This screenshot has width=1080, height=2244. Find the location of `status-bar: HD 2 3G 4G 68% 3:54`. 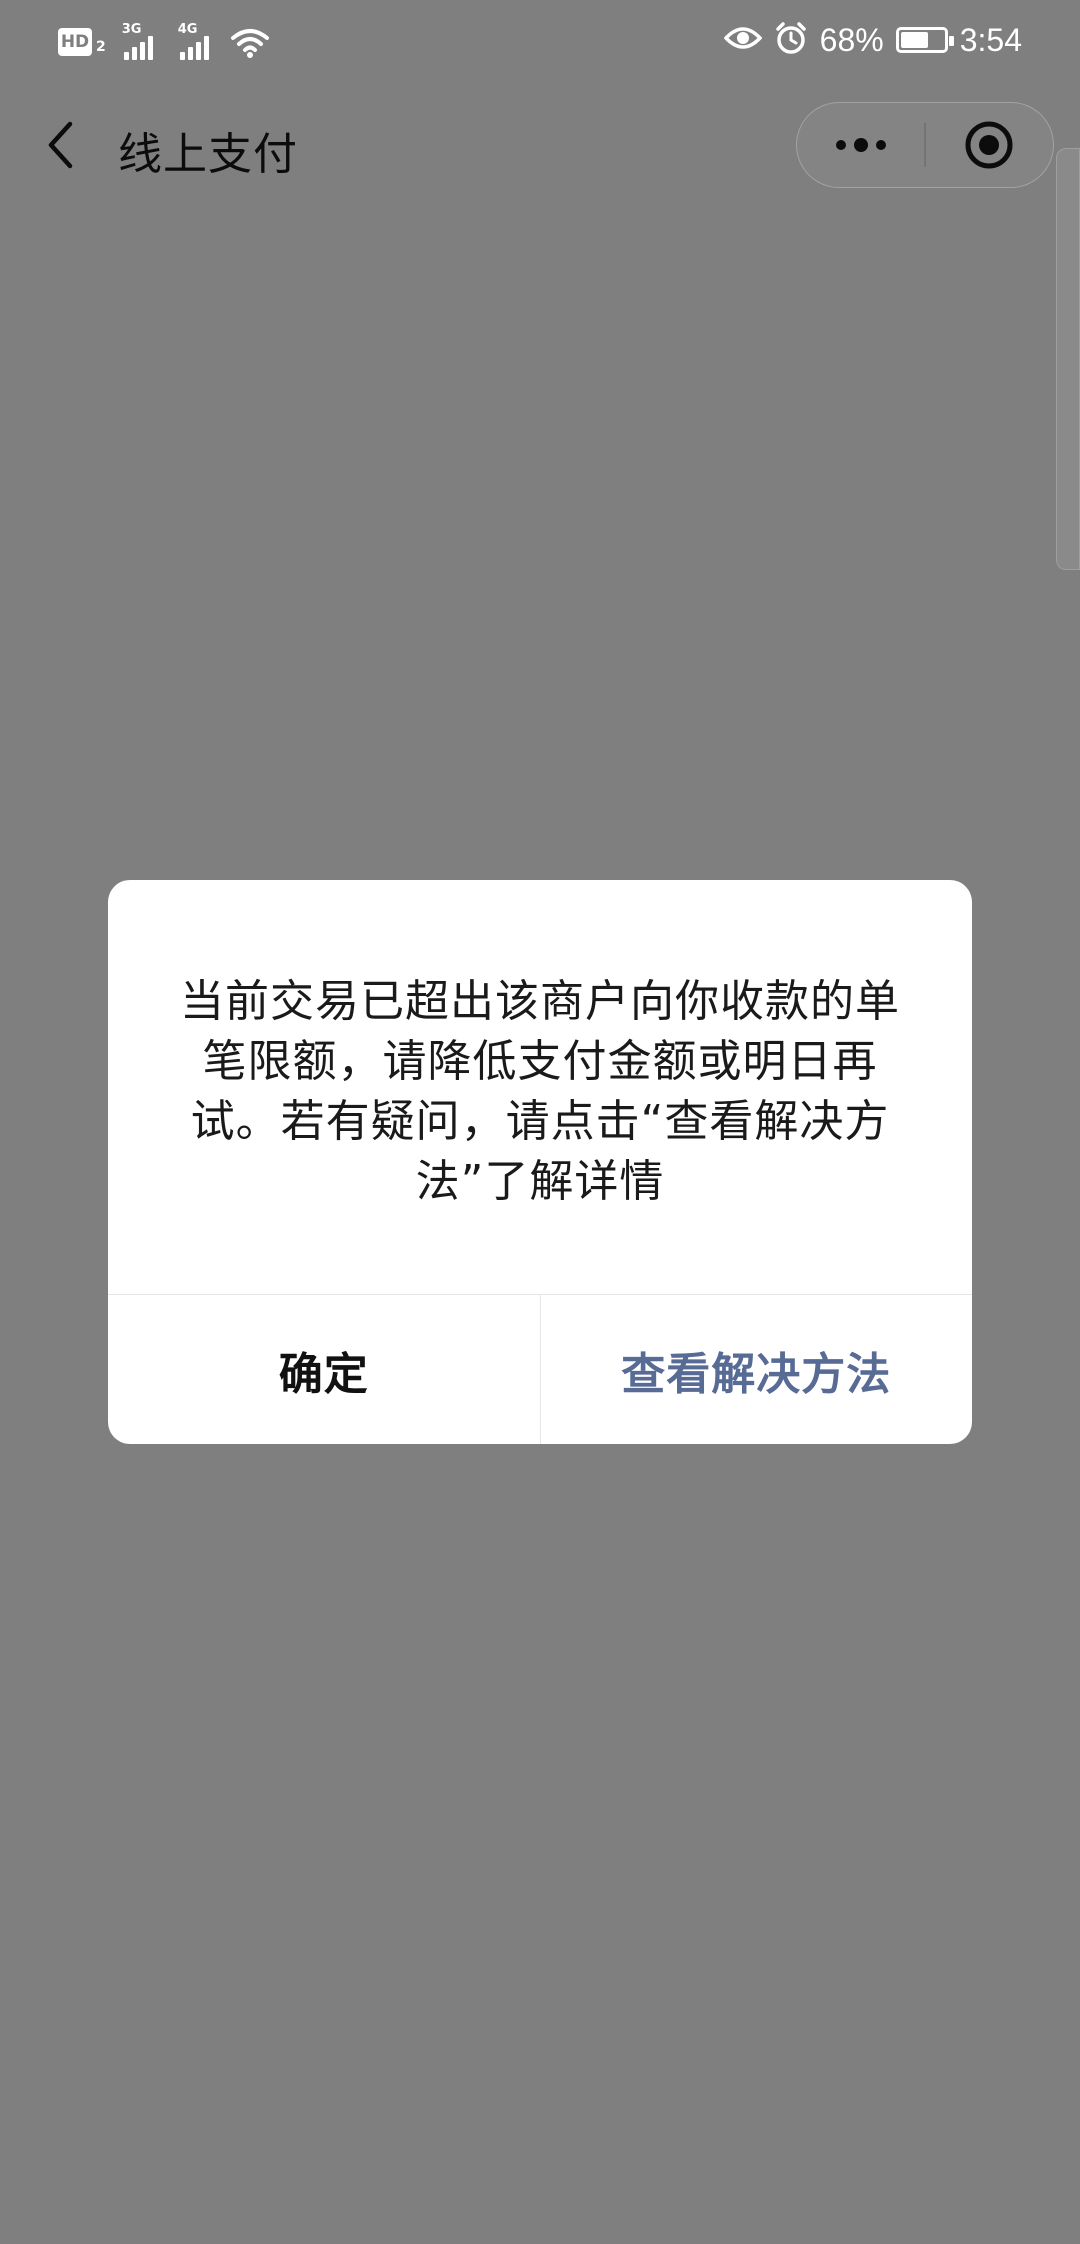

status-bar: HD 2 3G 4G 68% 3:54 is located at coordinates (540, 40).